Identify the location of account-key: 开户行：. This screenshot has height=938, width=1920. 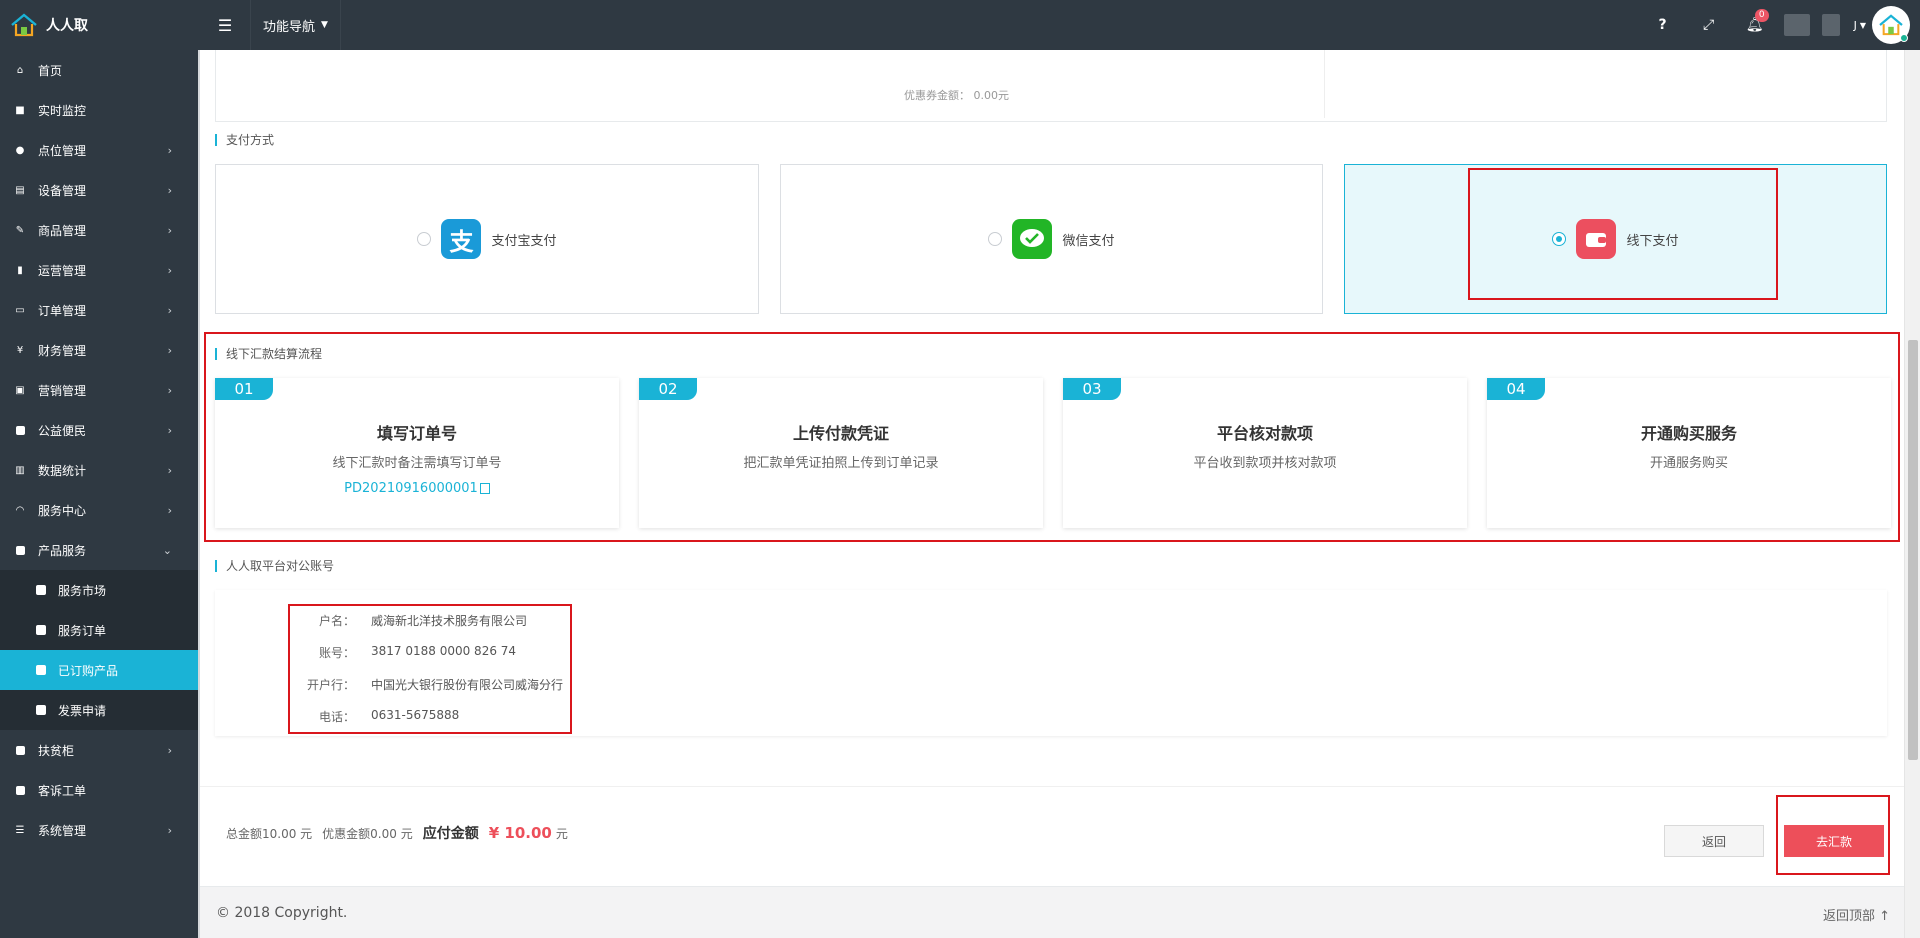
(330, 685).